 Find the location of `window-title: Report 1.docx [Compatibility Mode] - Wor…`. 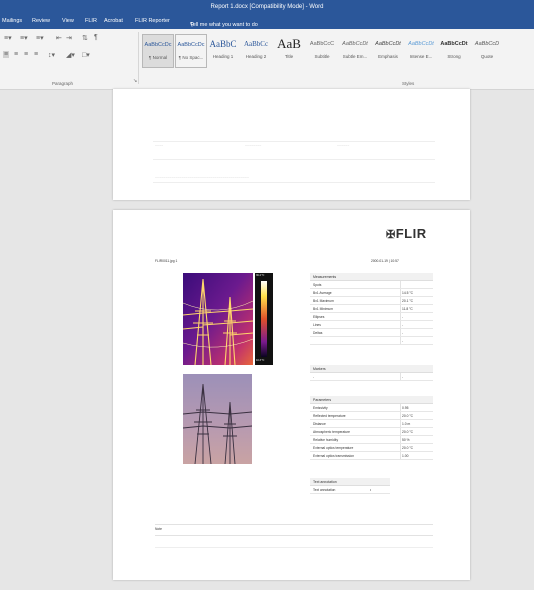

window-title: Report 1.docx [Compatibility Mode] - Wor… is located at coordinates (267, 7).